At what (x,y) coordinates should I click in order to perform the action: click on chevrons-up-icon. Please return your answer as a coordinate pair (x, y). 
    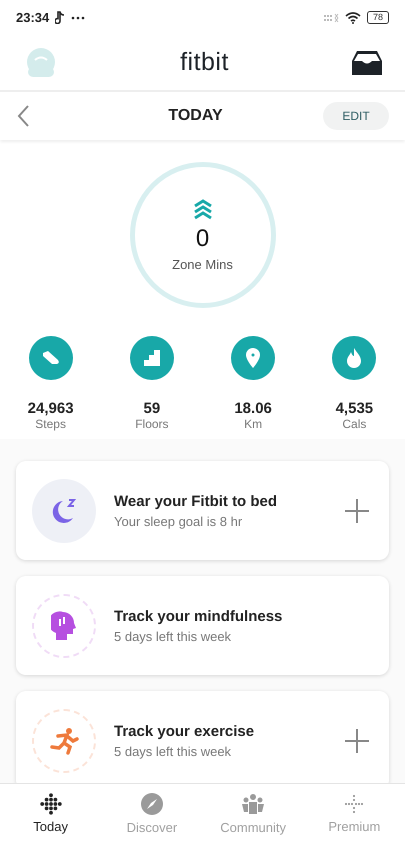
    Looking at the image, I should click on (202, 209).